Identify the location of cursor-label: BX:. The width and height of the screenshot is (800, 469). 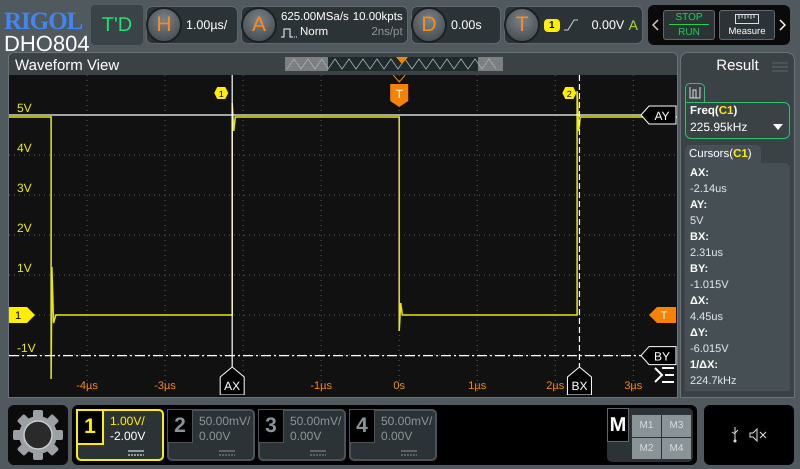
(700, 237).